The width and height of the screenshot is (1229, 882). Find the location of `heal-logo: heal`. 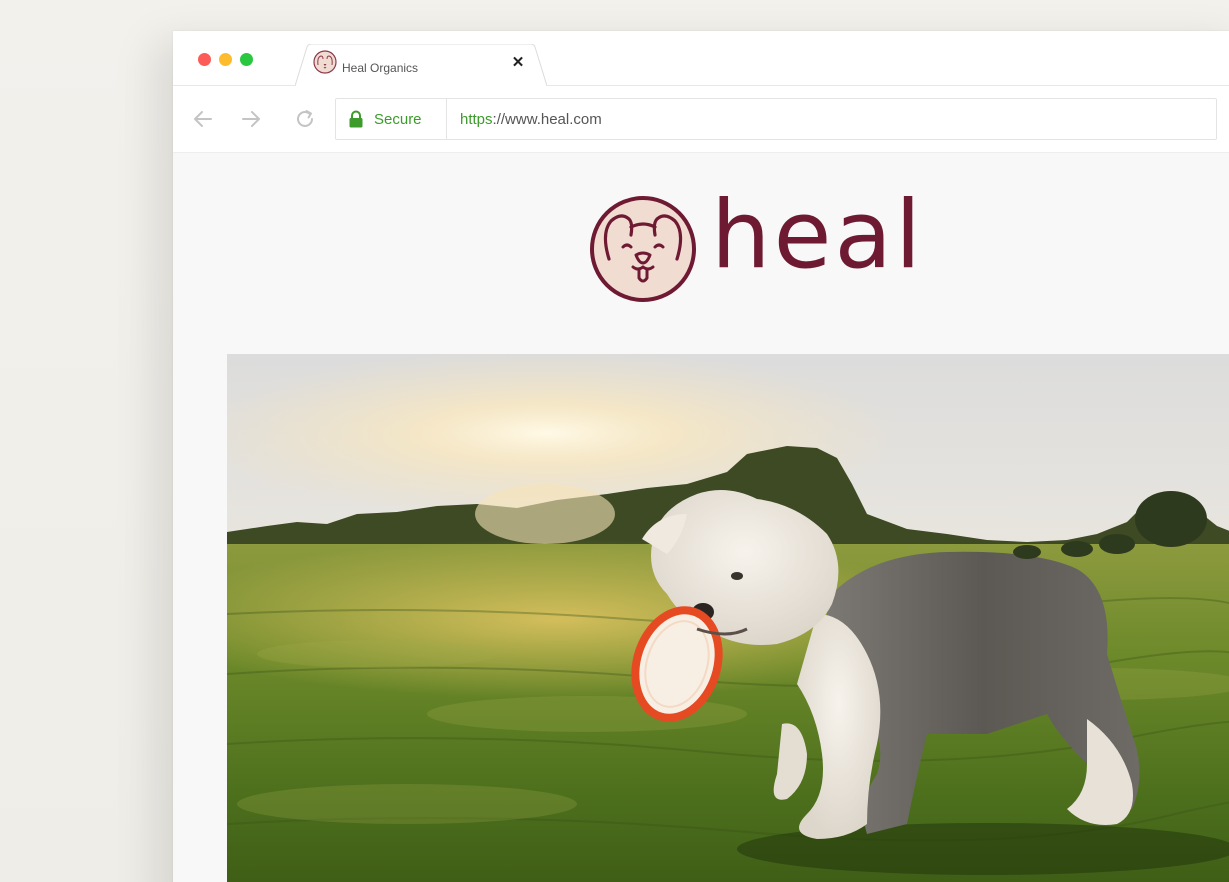

heal-logo: heal is located at coordinates (755, 248).